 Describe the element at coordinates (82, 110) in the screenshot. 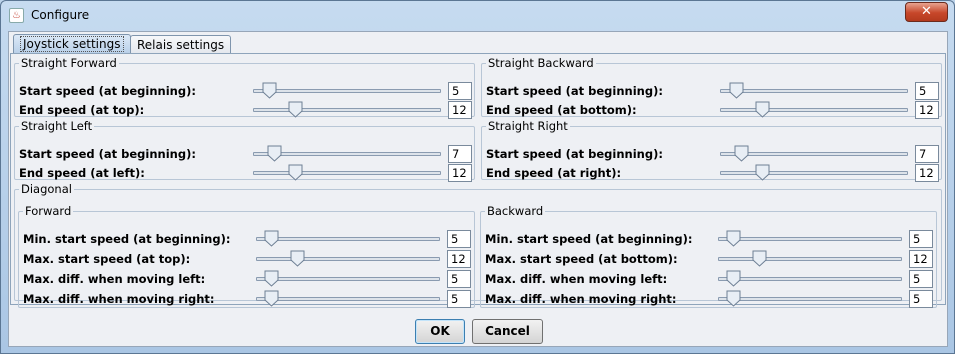

I see `setting-label: End speed (at top):` at that location.